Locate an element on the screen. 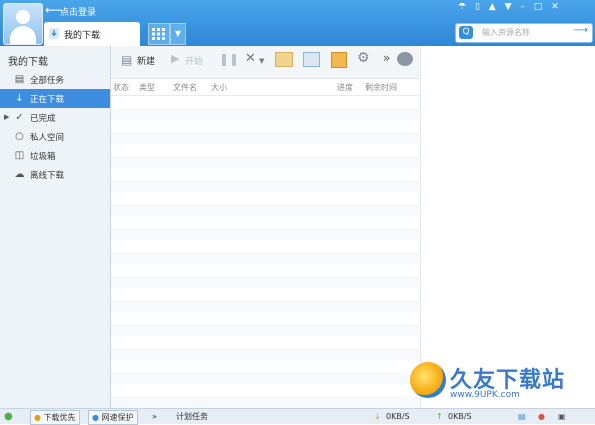 This screenshot has height=425, width=595. delete-icon: ✕ is located at coordinates (250, 58).